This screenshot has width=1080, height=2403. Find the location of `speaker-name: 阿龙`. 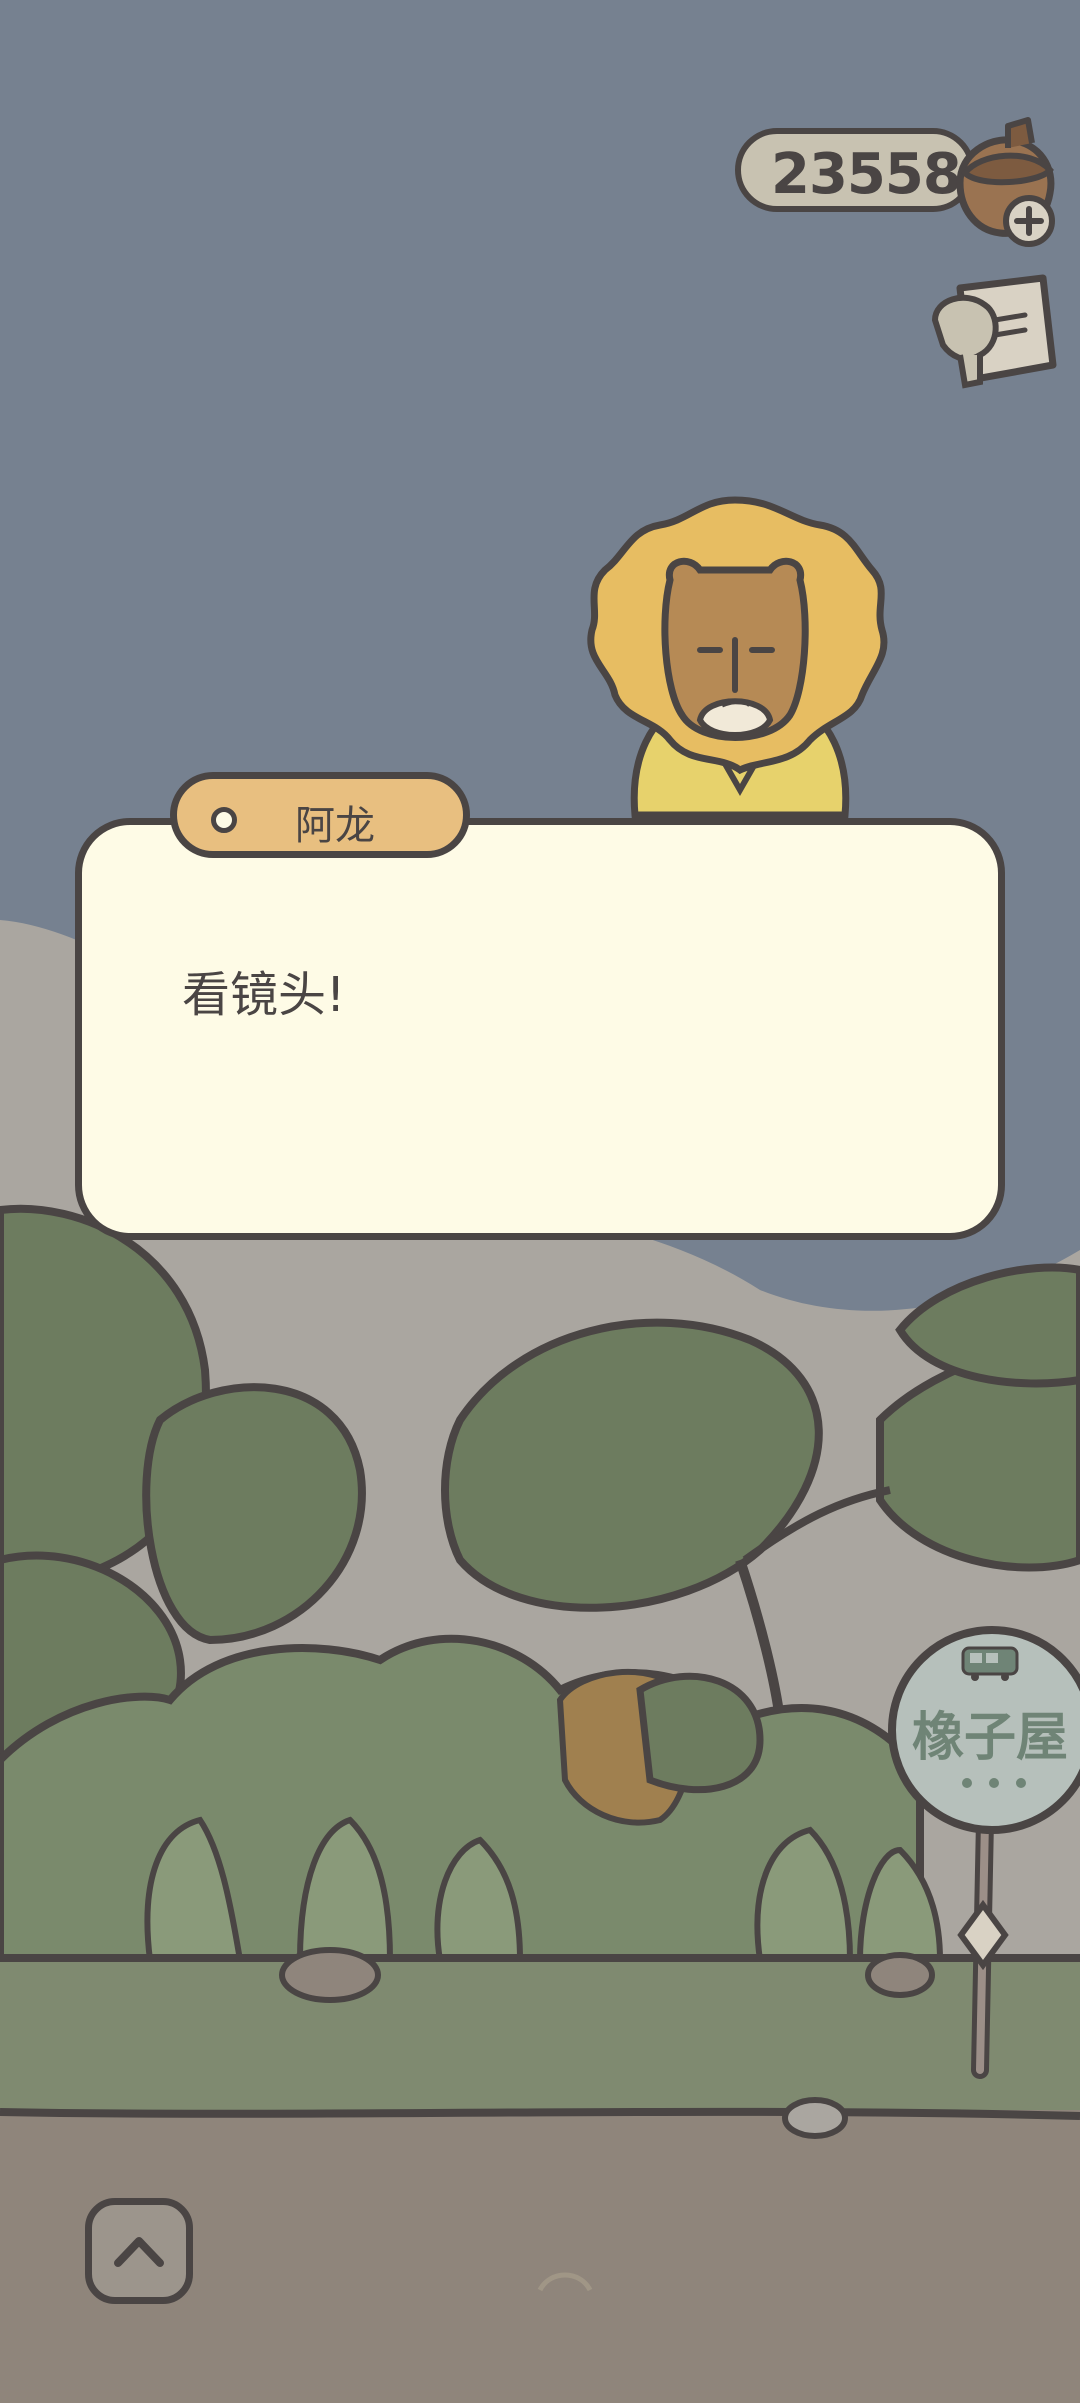

speaker-name: 阿龙 is located at coordinates (335, 826).